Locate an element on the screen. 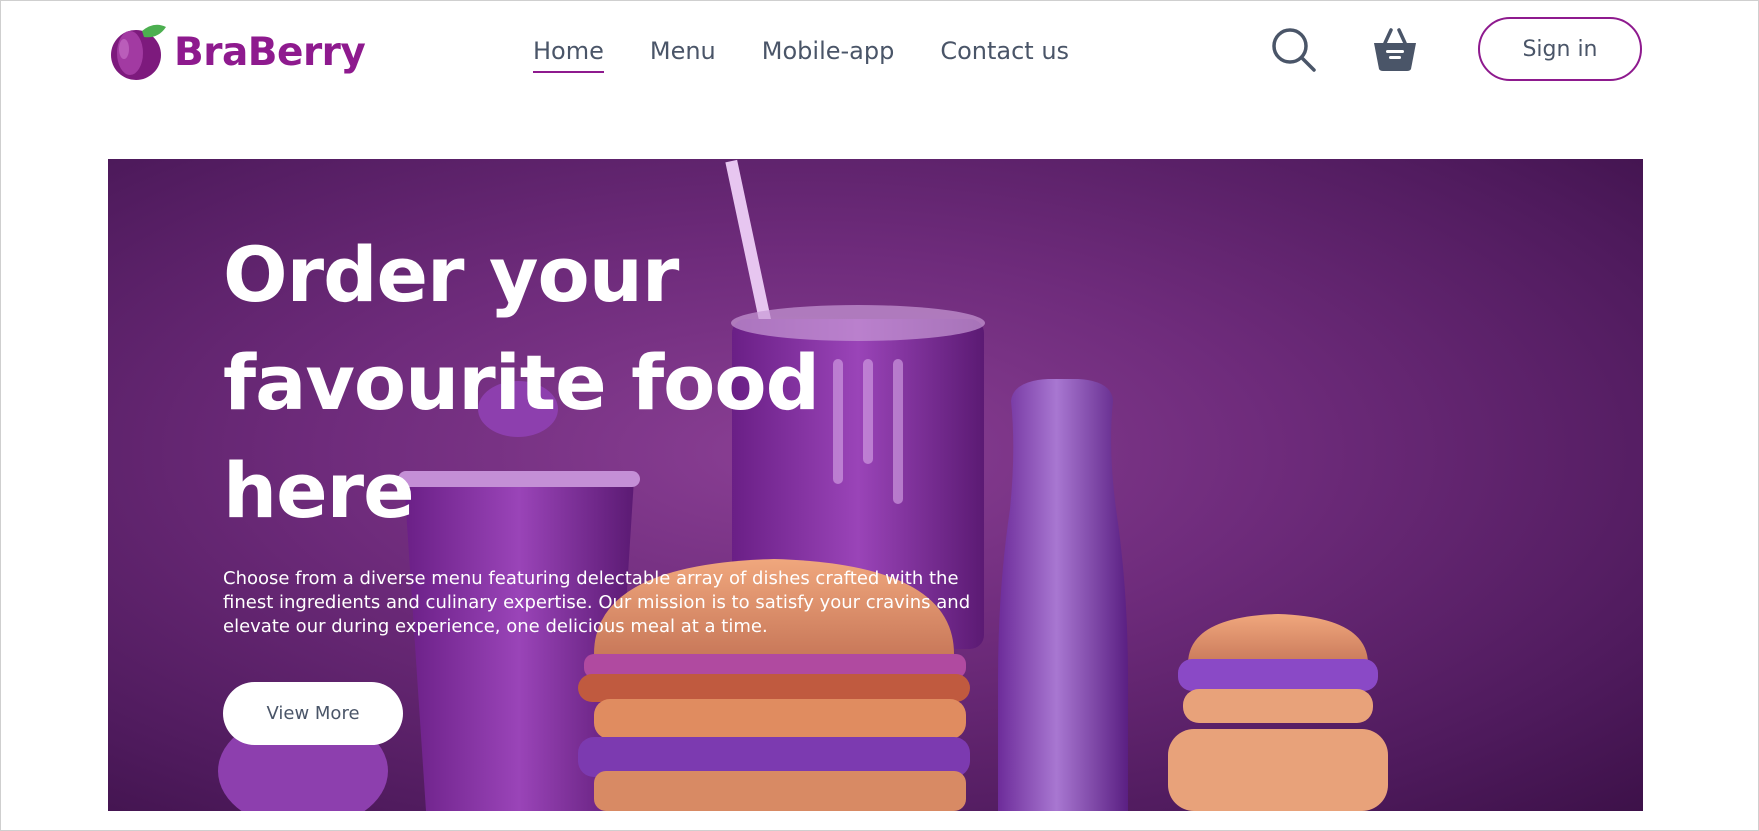  brand-logo: BraBerry is located at coordinates (237, 52).